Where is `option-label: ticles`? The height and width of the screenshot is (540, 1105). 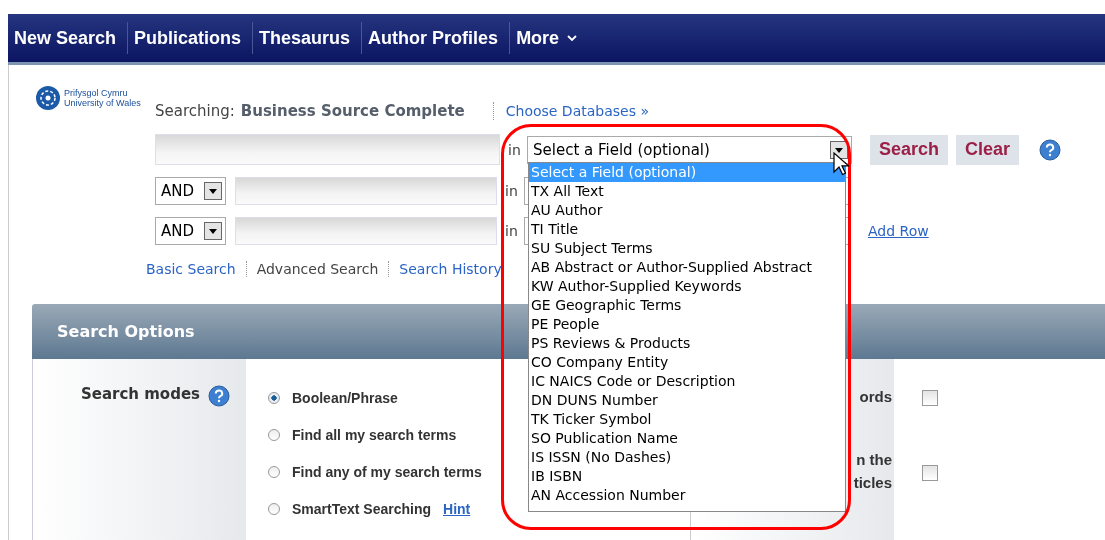
option-label: ticles is located at coordinates (872, 483).